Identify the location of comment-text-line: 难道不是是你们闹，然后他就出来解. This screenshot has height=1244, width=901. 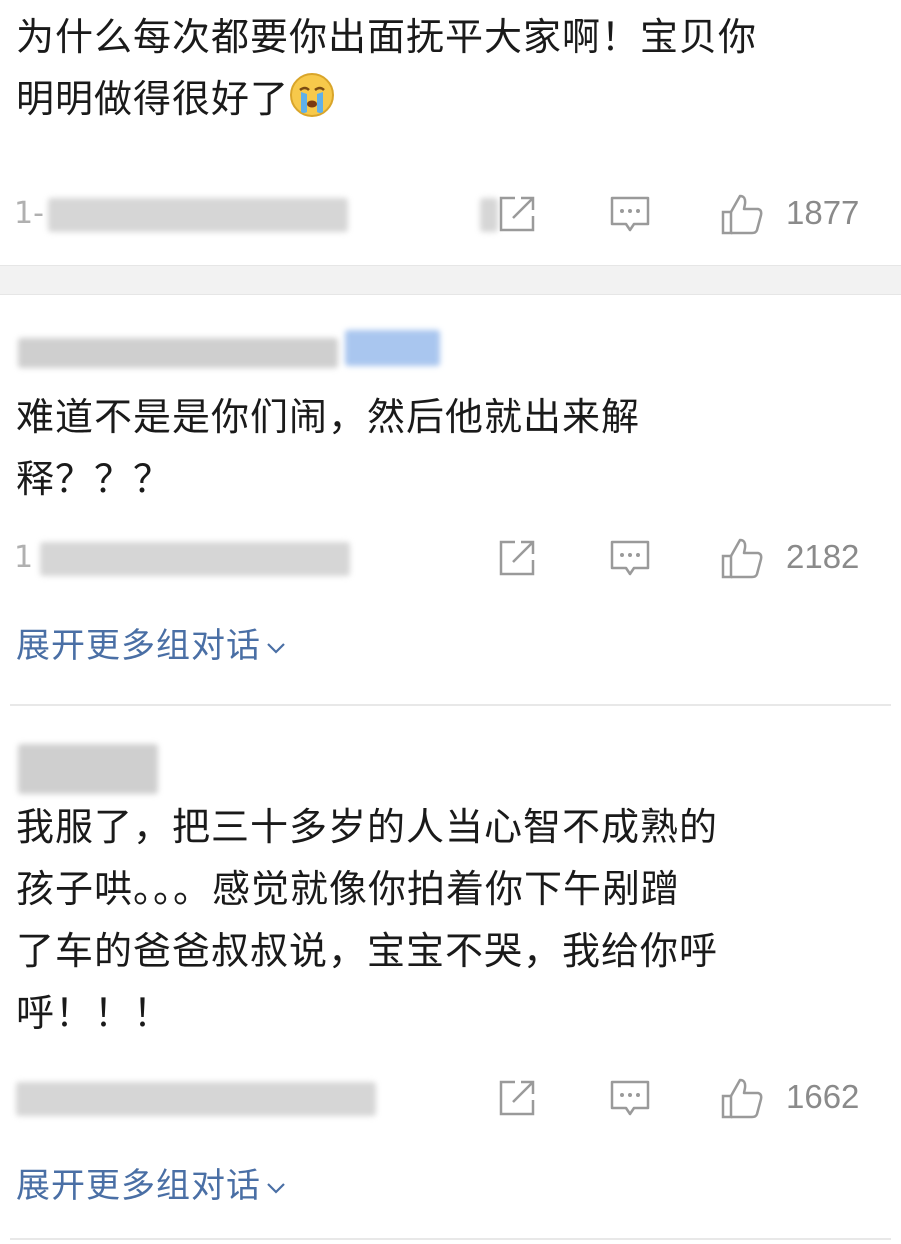
(328, 417).